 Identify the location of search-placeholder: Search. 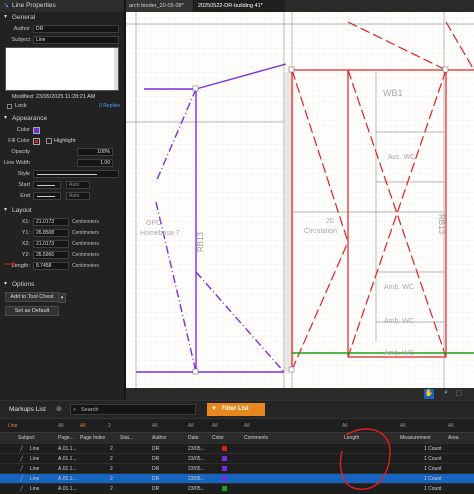
(90, 410).